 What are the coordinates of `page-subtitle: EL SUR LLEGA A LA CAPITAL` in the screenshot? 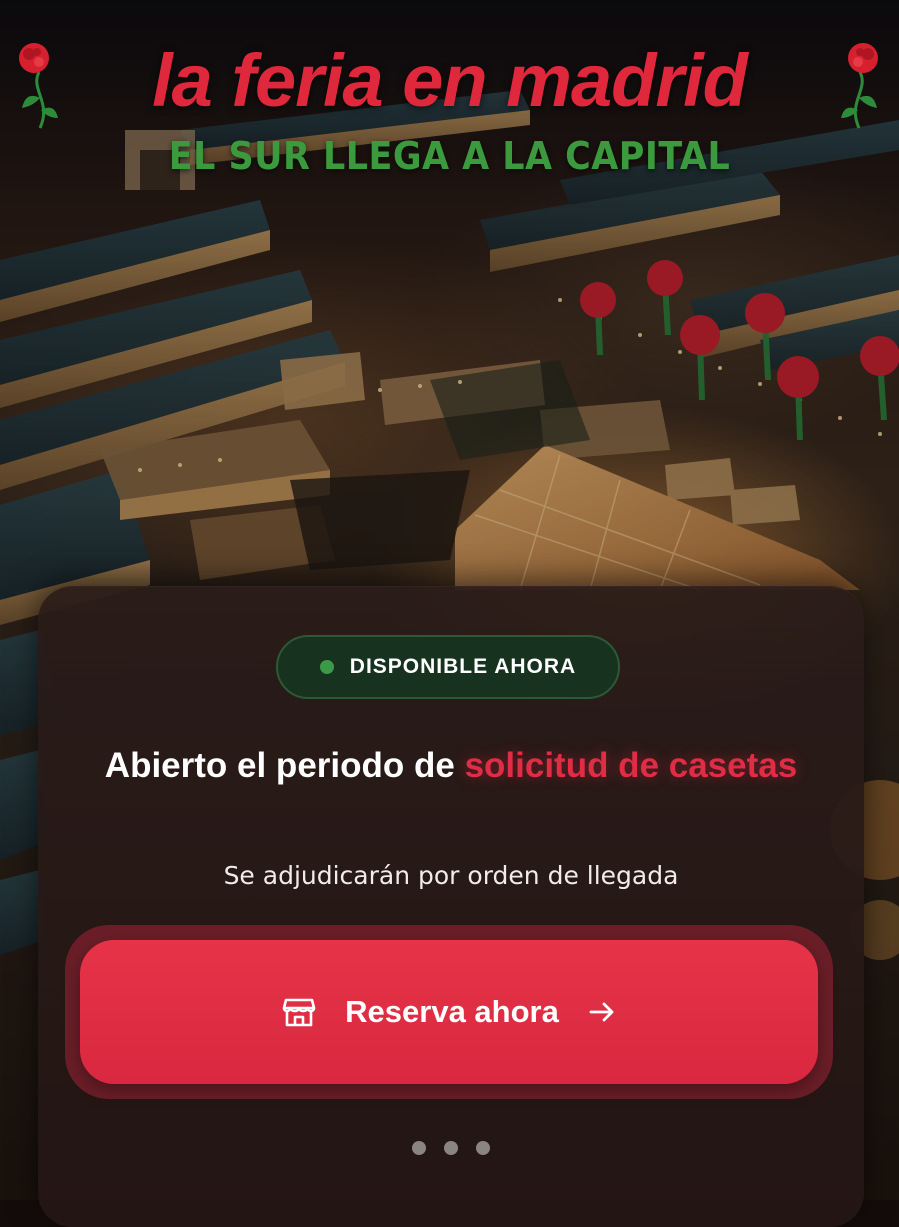 It's located at (449, 156).